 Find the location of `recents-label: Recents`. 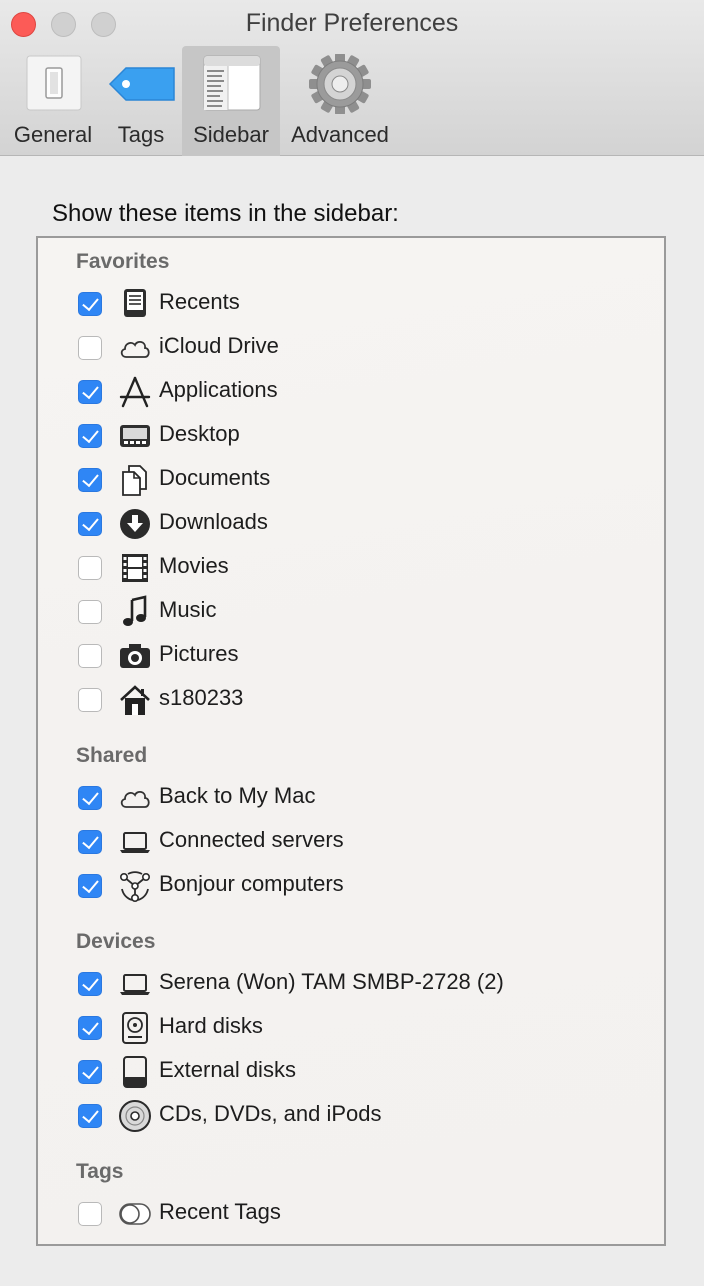

recents-label: Recents is located at coordinates (199, 301).